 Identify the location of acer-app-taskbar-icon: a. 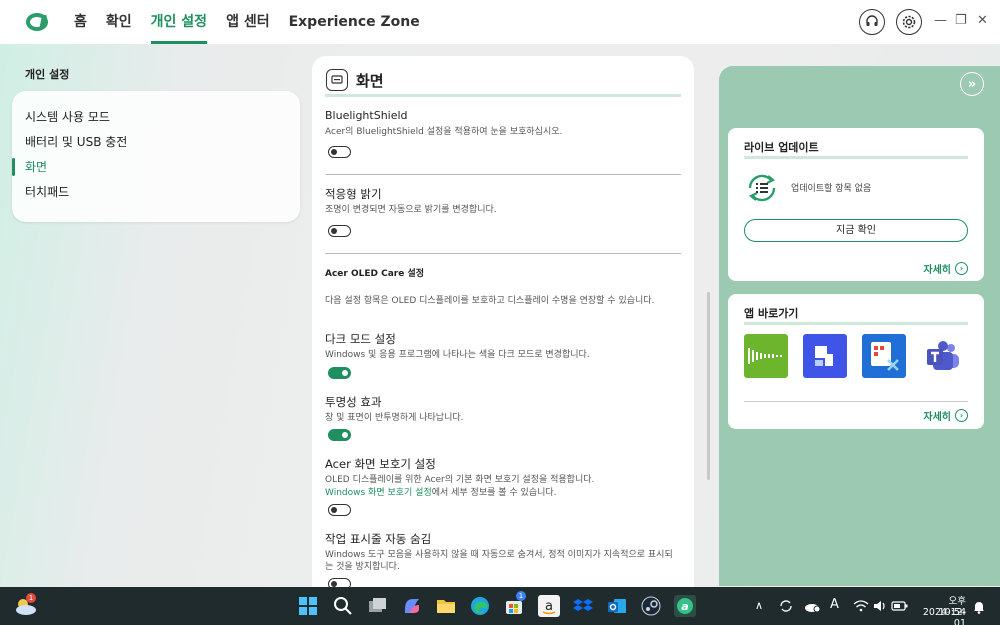
(685, 606).